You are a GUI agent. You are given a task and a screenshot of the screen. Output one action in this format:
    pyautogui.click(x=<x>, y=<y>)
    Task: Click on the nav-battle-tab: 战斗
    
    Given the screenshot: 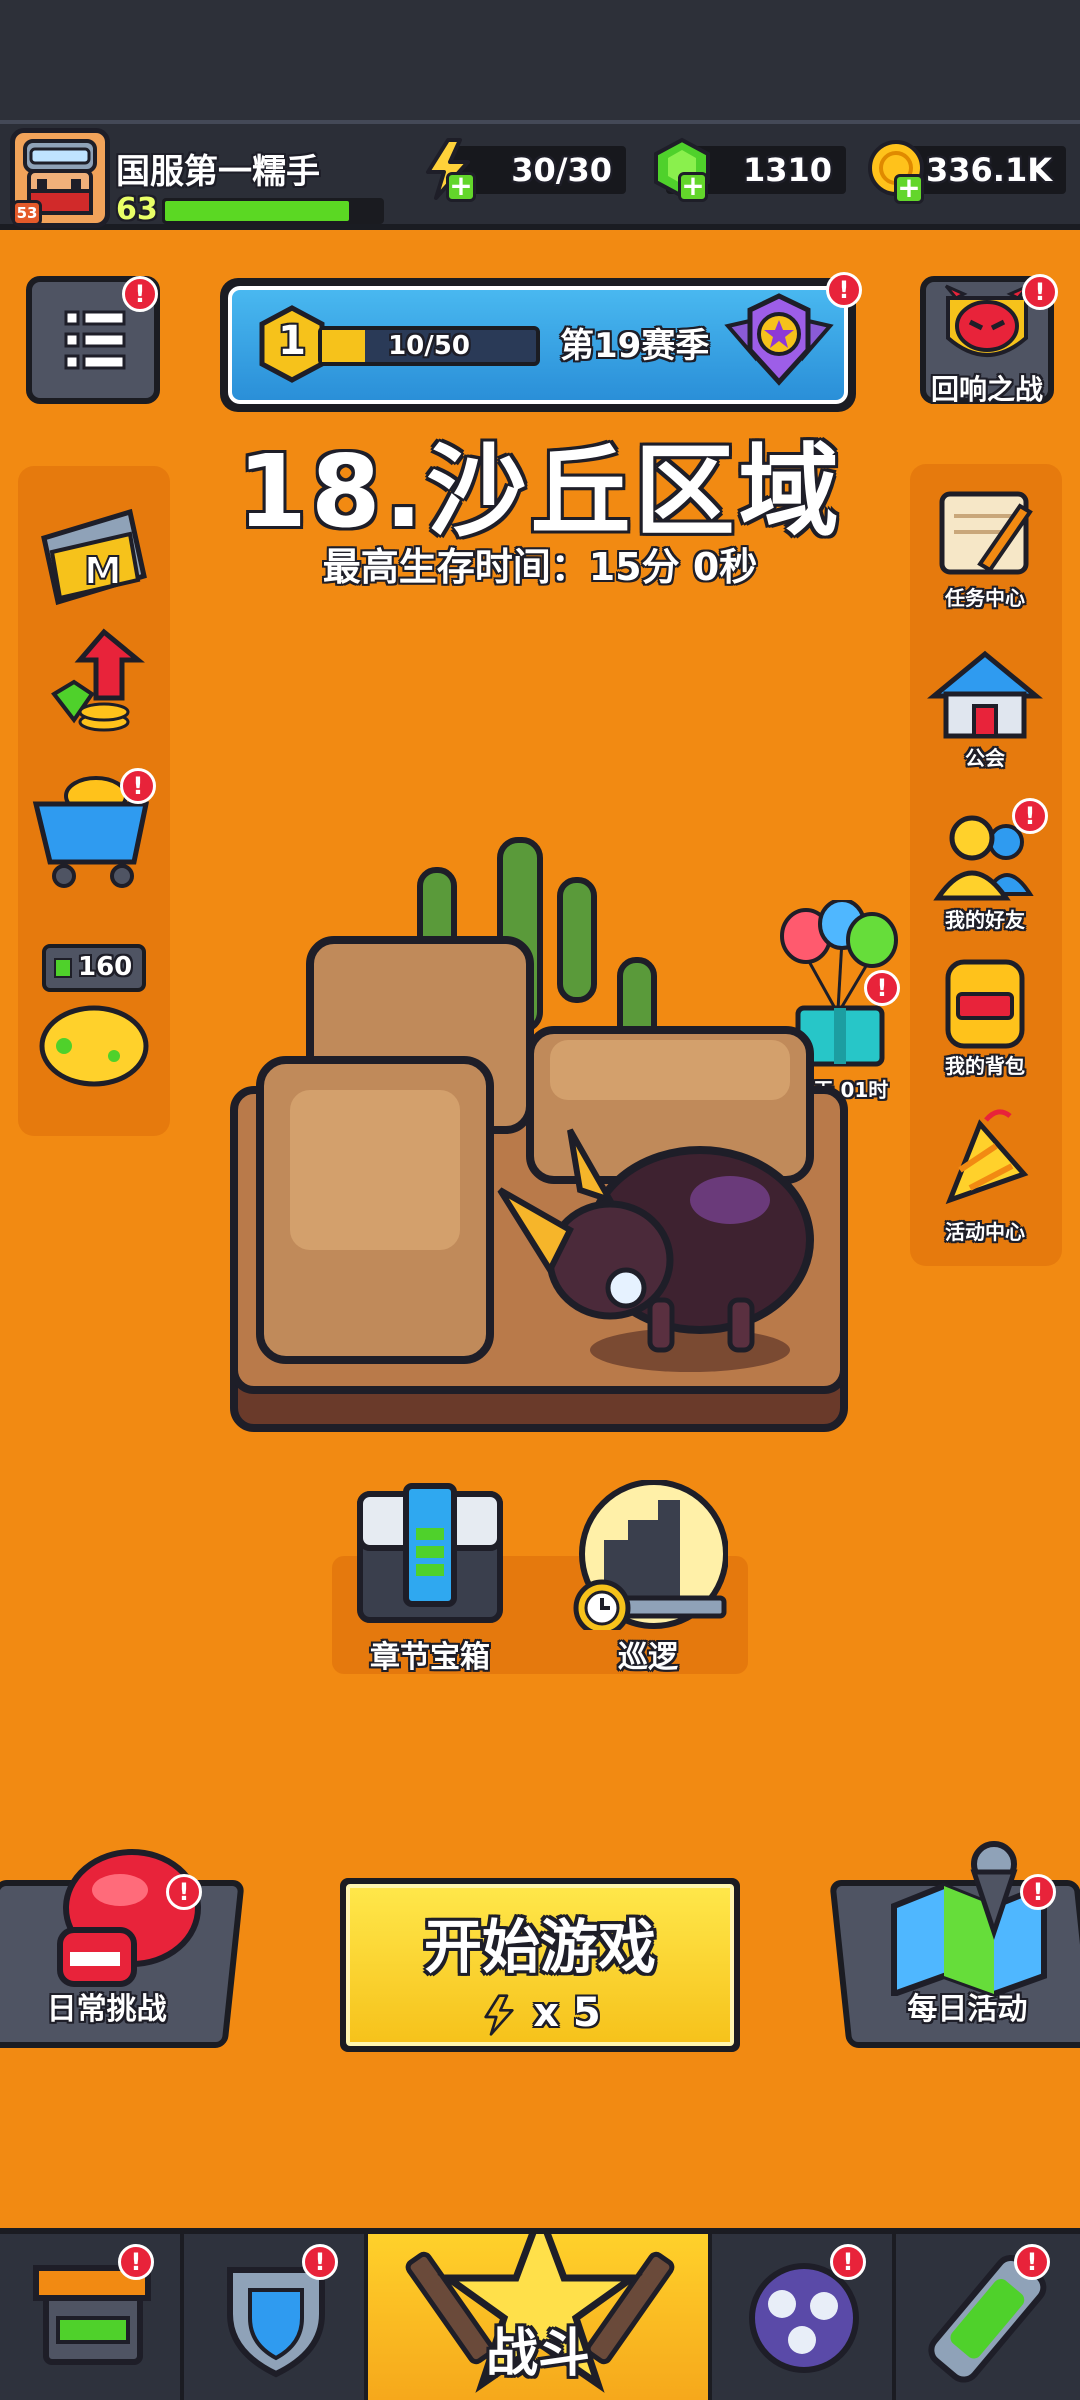 What is the action you would take?
    pyautogui.click(x=540, y=2302)
    